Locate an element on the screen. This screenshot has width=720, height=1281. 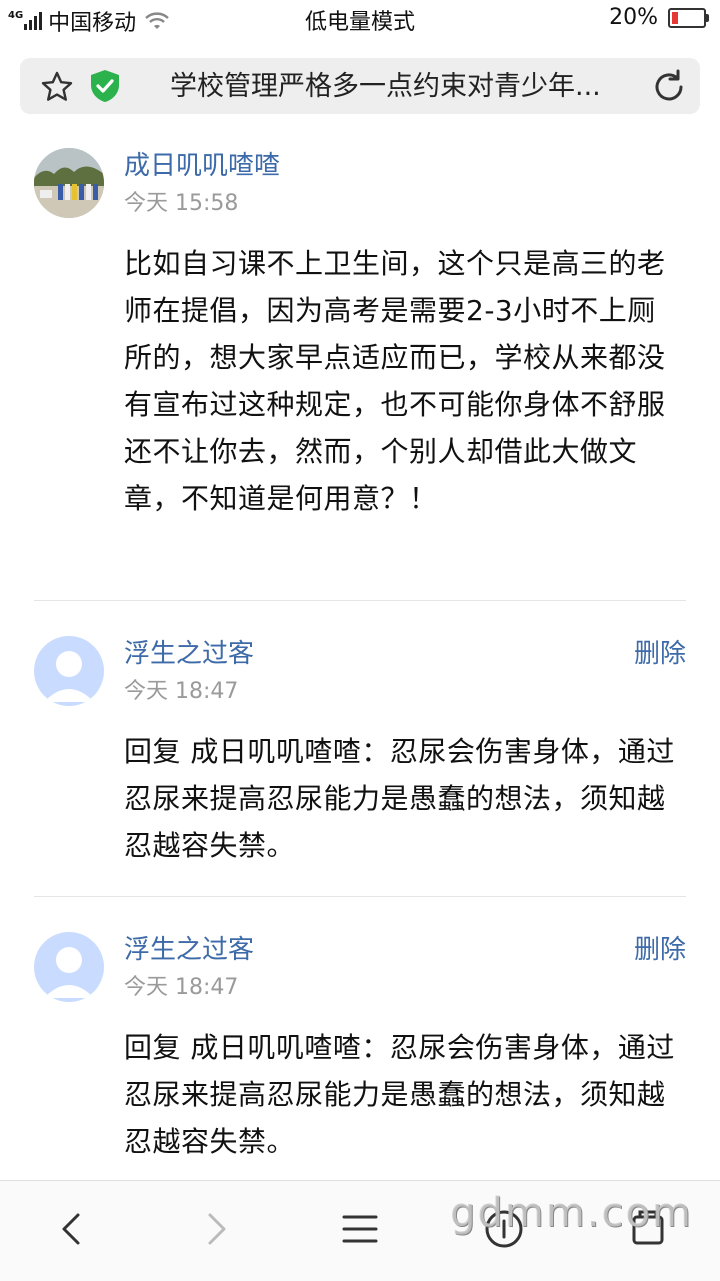
battery-level-fill is located at coordinates (675, 17).